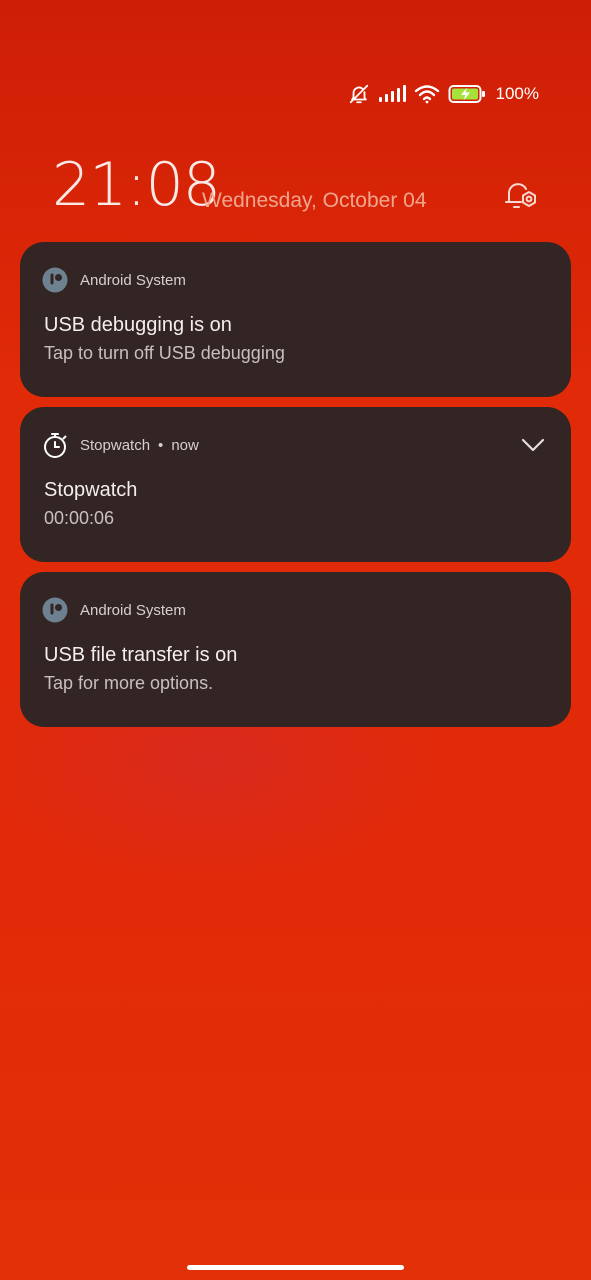 Image resolution: width=591 pixels, height=1280 pixels. I want to click on battery-percent: 100%, so click(517, 93).